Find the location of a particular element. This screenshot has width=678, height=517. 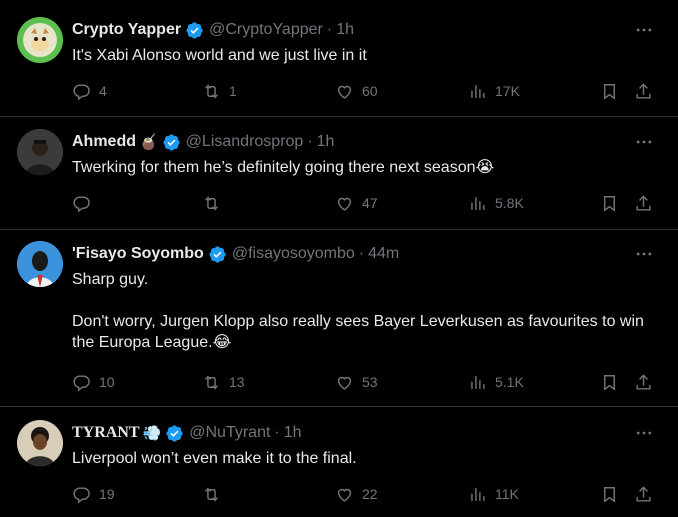

view-count: 11K is located at coordinates (507, 494).